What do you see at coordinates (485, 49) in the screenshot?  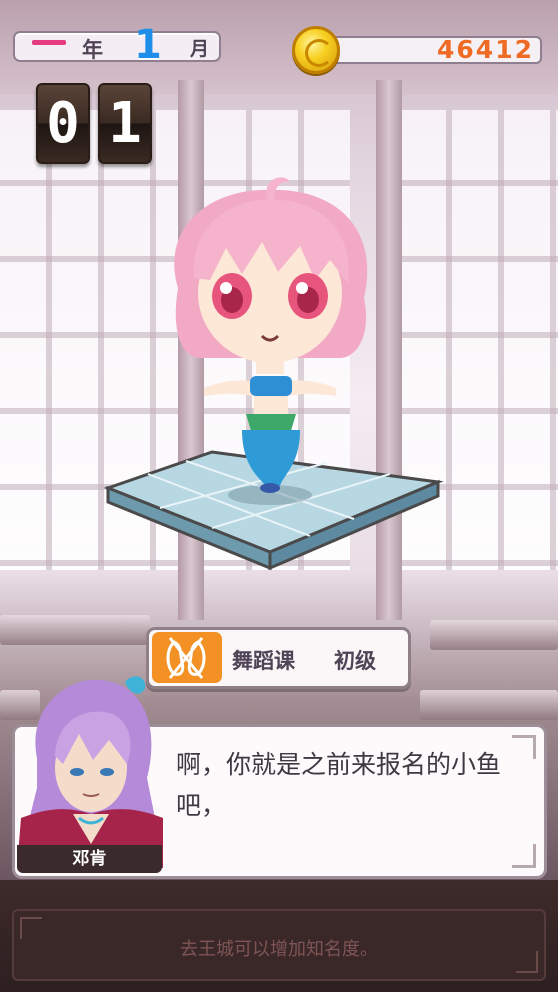 I see `gold-amount: 46412` at bounding box center [485, 49].